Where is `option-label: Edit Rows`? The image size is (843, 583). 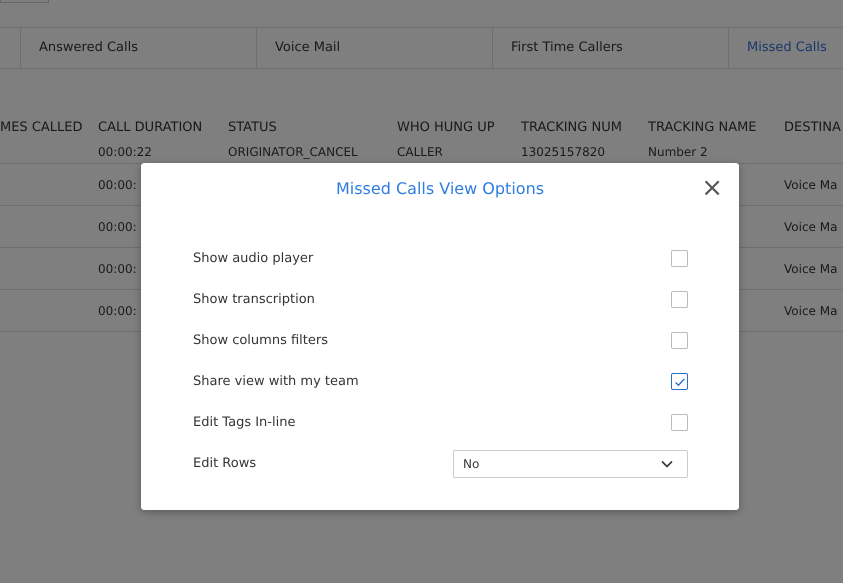
option-label: Edit Rows is located at coordinates (224, 463).